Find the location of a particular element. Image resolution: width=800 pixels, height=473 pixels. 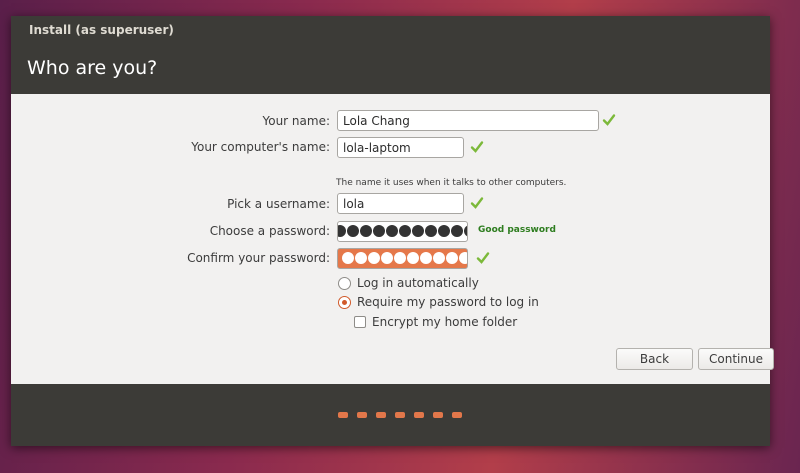

username-input is located at coordinates (400, 203).